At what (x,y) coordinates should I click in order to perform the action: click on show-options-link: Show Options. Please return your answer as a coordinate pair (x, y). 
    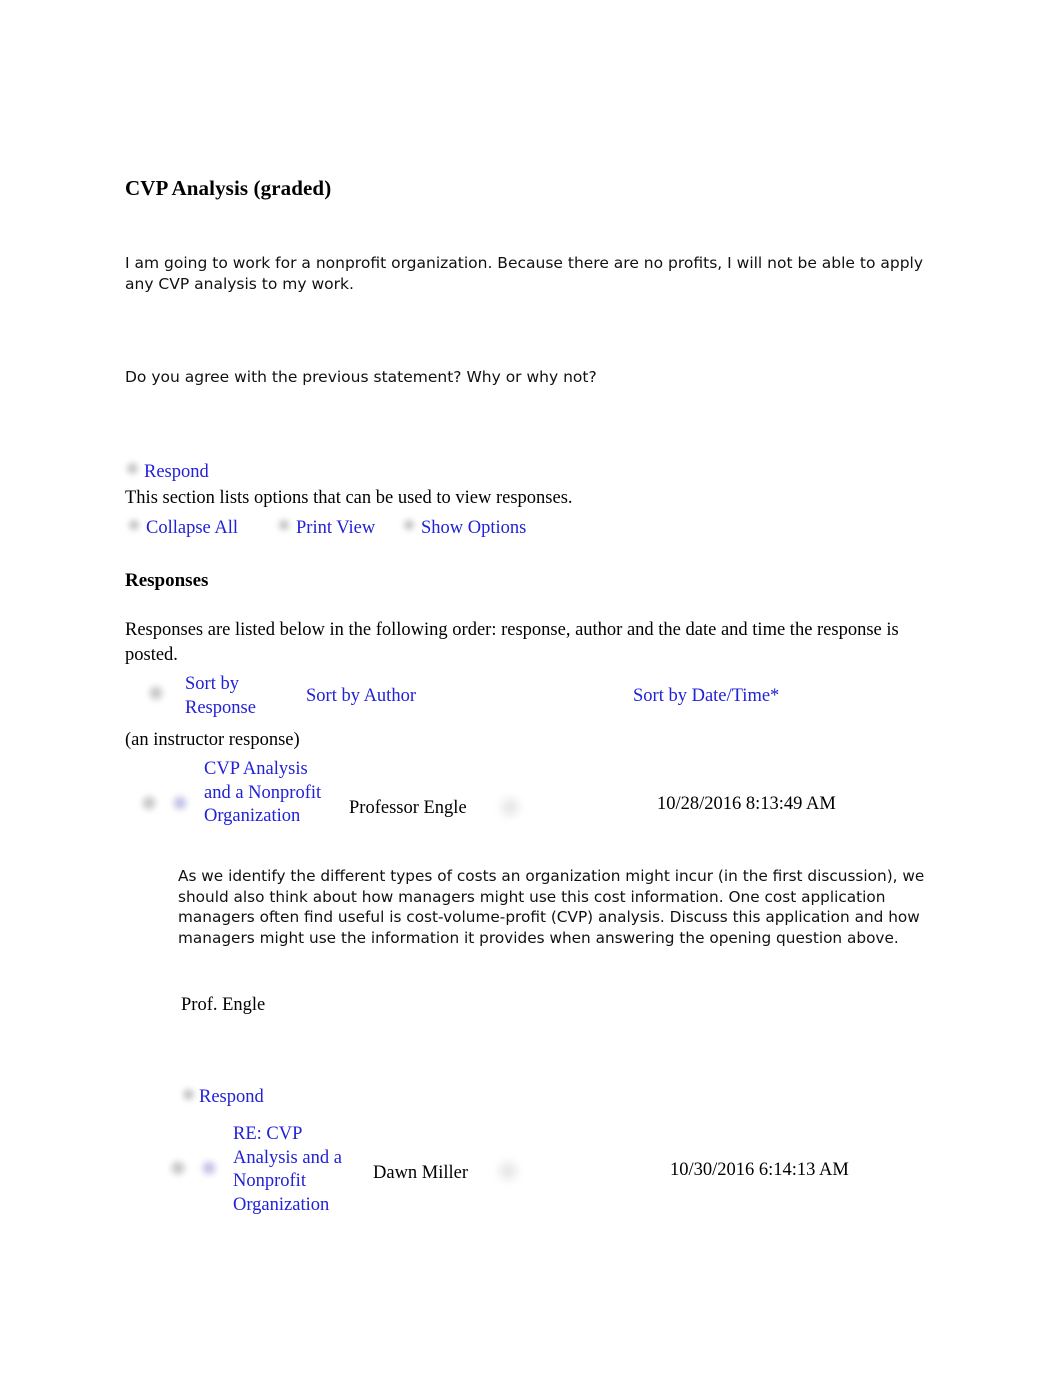
    Looking at the image, I should click on (473, 529).